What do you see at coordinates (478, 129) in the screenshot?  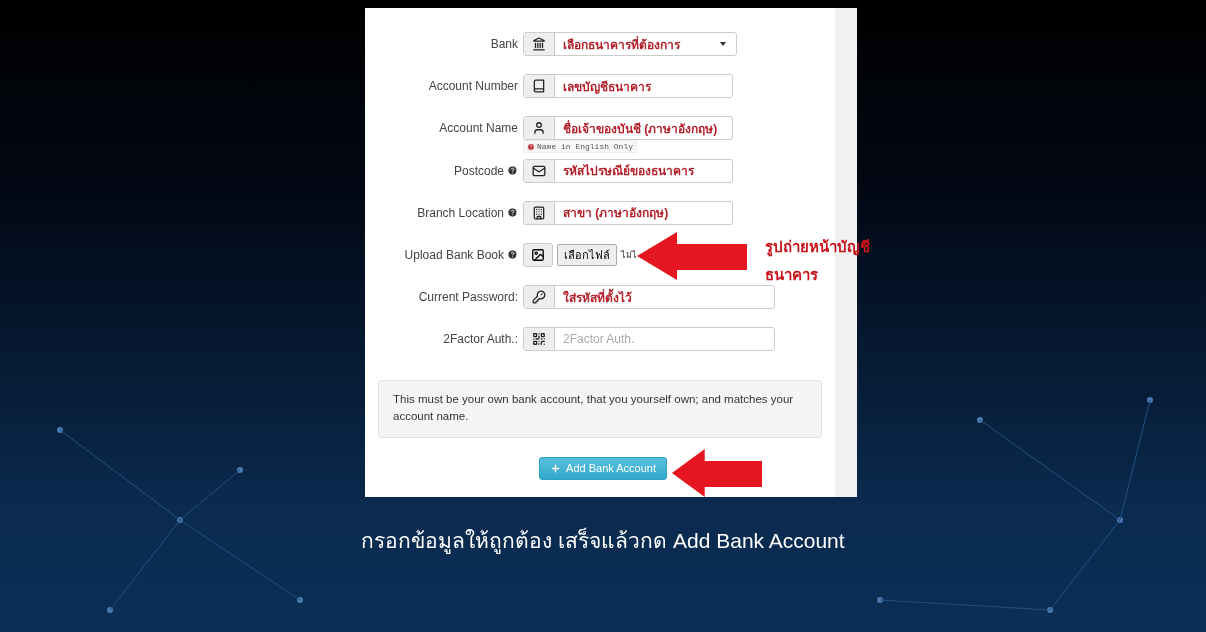 I see `field-label: Account Name` at bounding box center [478, 129].